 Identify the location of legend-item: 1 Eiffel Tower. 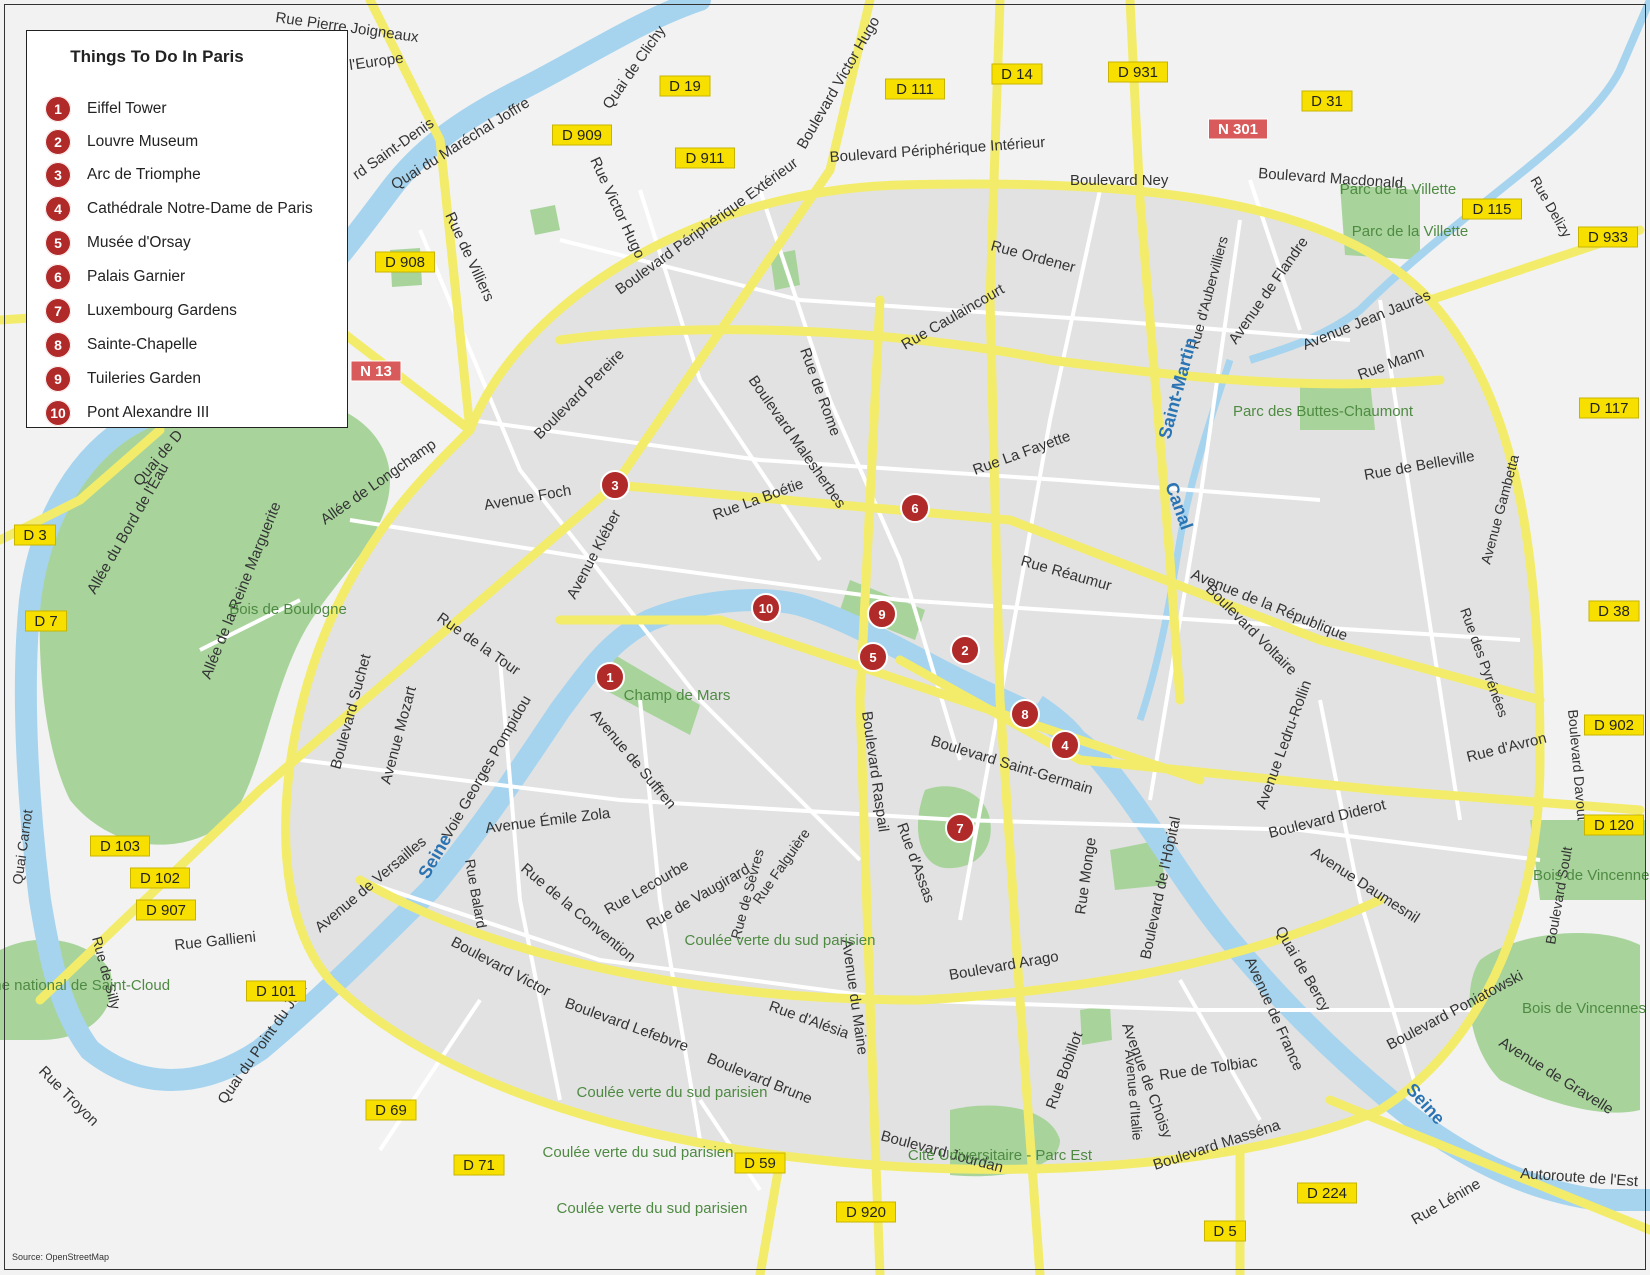
(106, 109).